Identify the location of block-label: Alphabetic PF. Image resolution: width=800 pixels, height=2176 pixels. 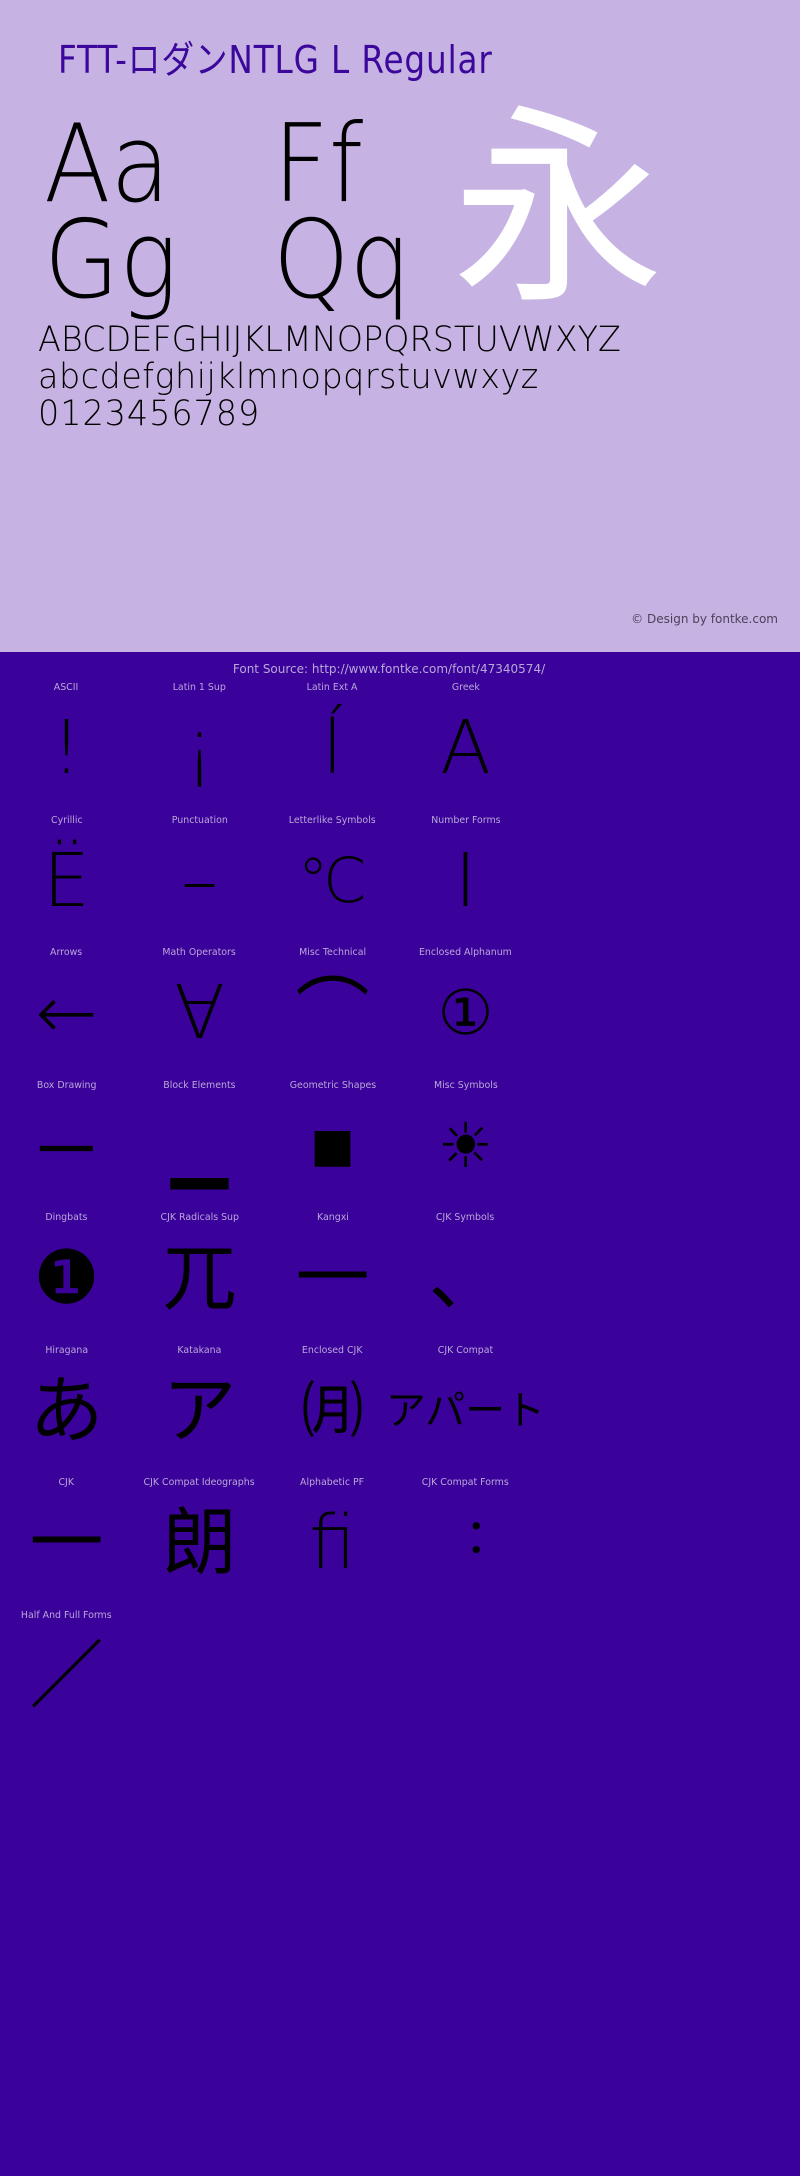
(332, 1482).